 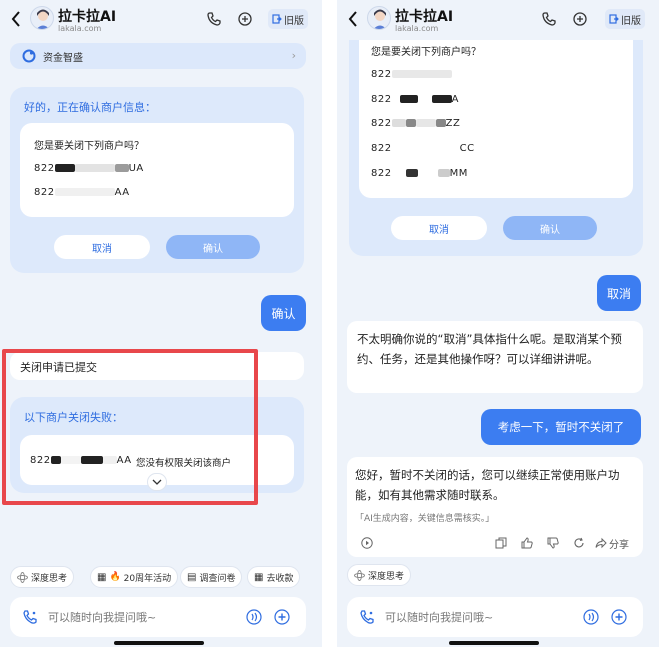 I want to click on anniversary-label: 20周年活动, so click(x=147, y=578).